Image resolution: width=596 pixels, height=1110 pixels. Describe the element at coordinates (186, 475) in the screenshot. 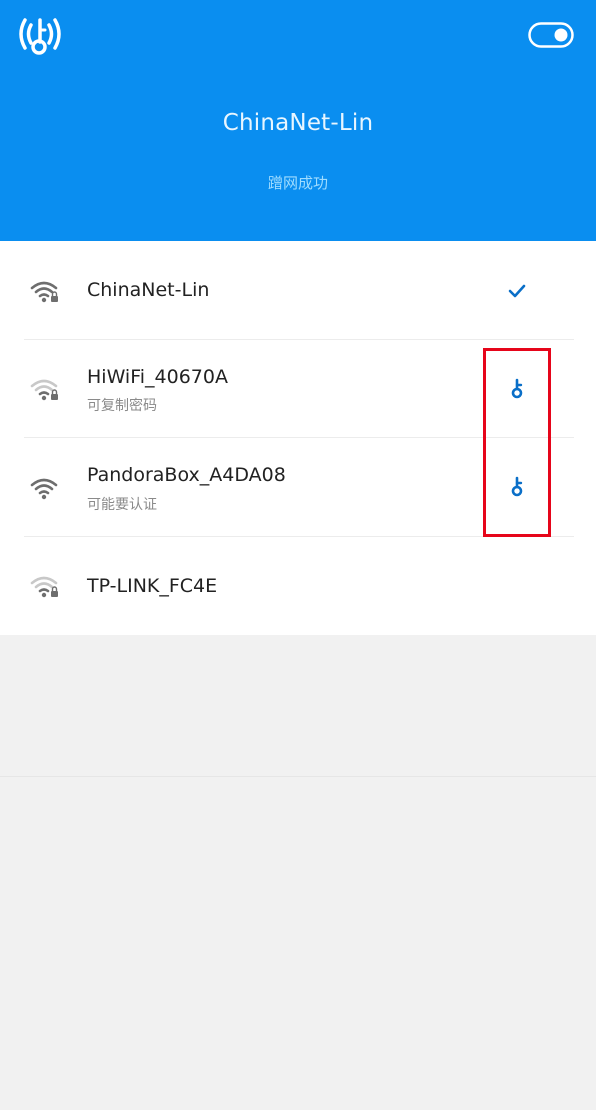

I see `network-ssid: PandoraBox_A4DA08` at that location.